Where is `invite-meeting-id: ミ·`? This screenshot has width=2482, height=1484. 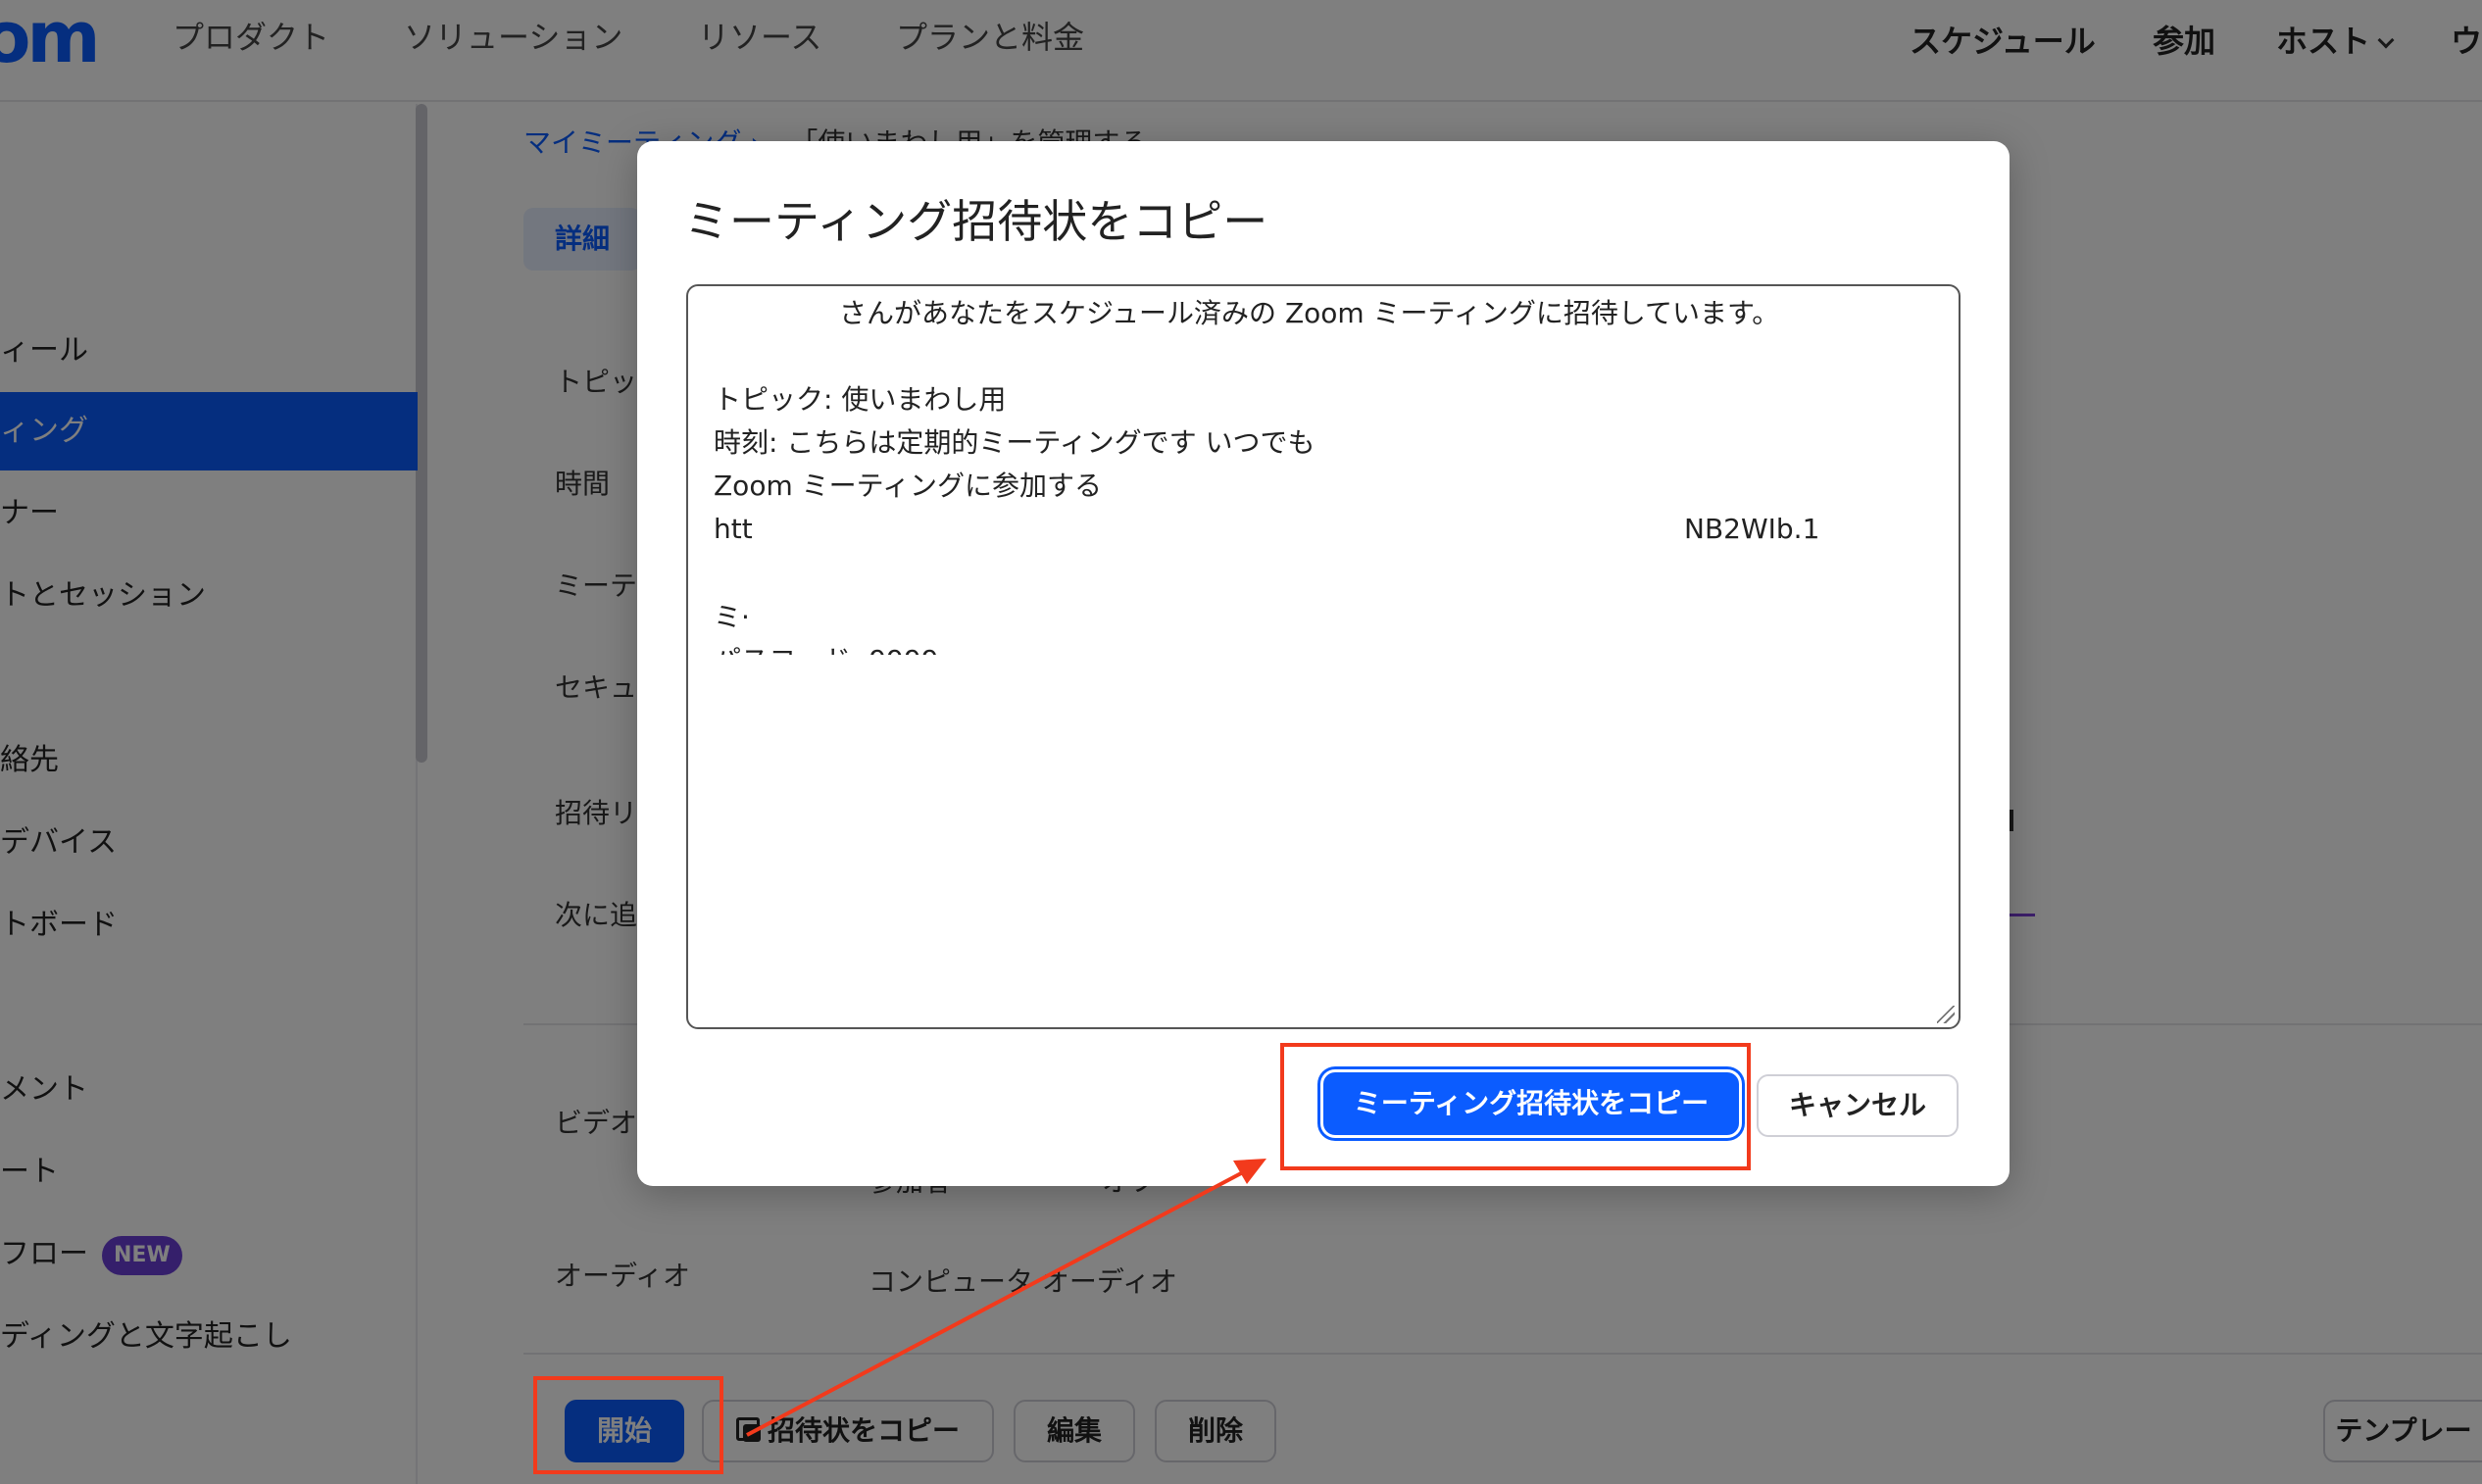
invite-meeting-id: ミ· is located at coordinates (732, 617).